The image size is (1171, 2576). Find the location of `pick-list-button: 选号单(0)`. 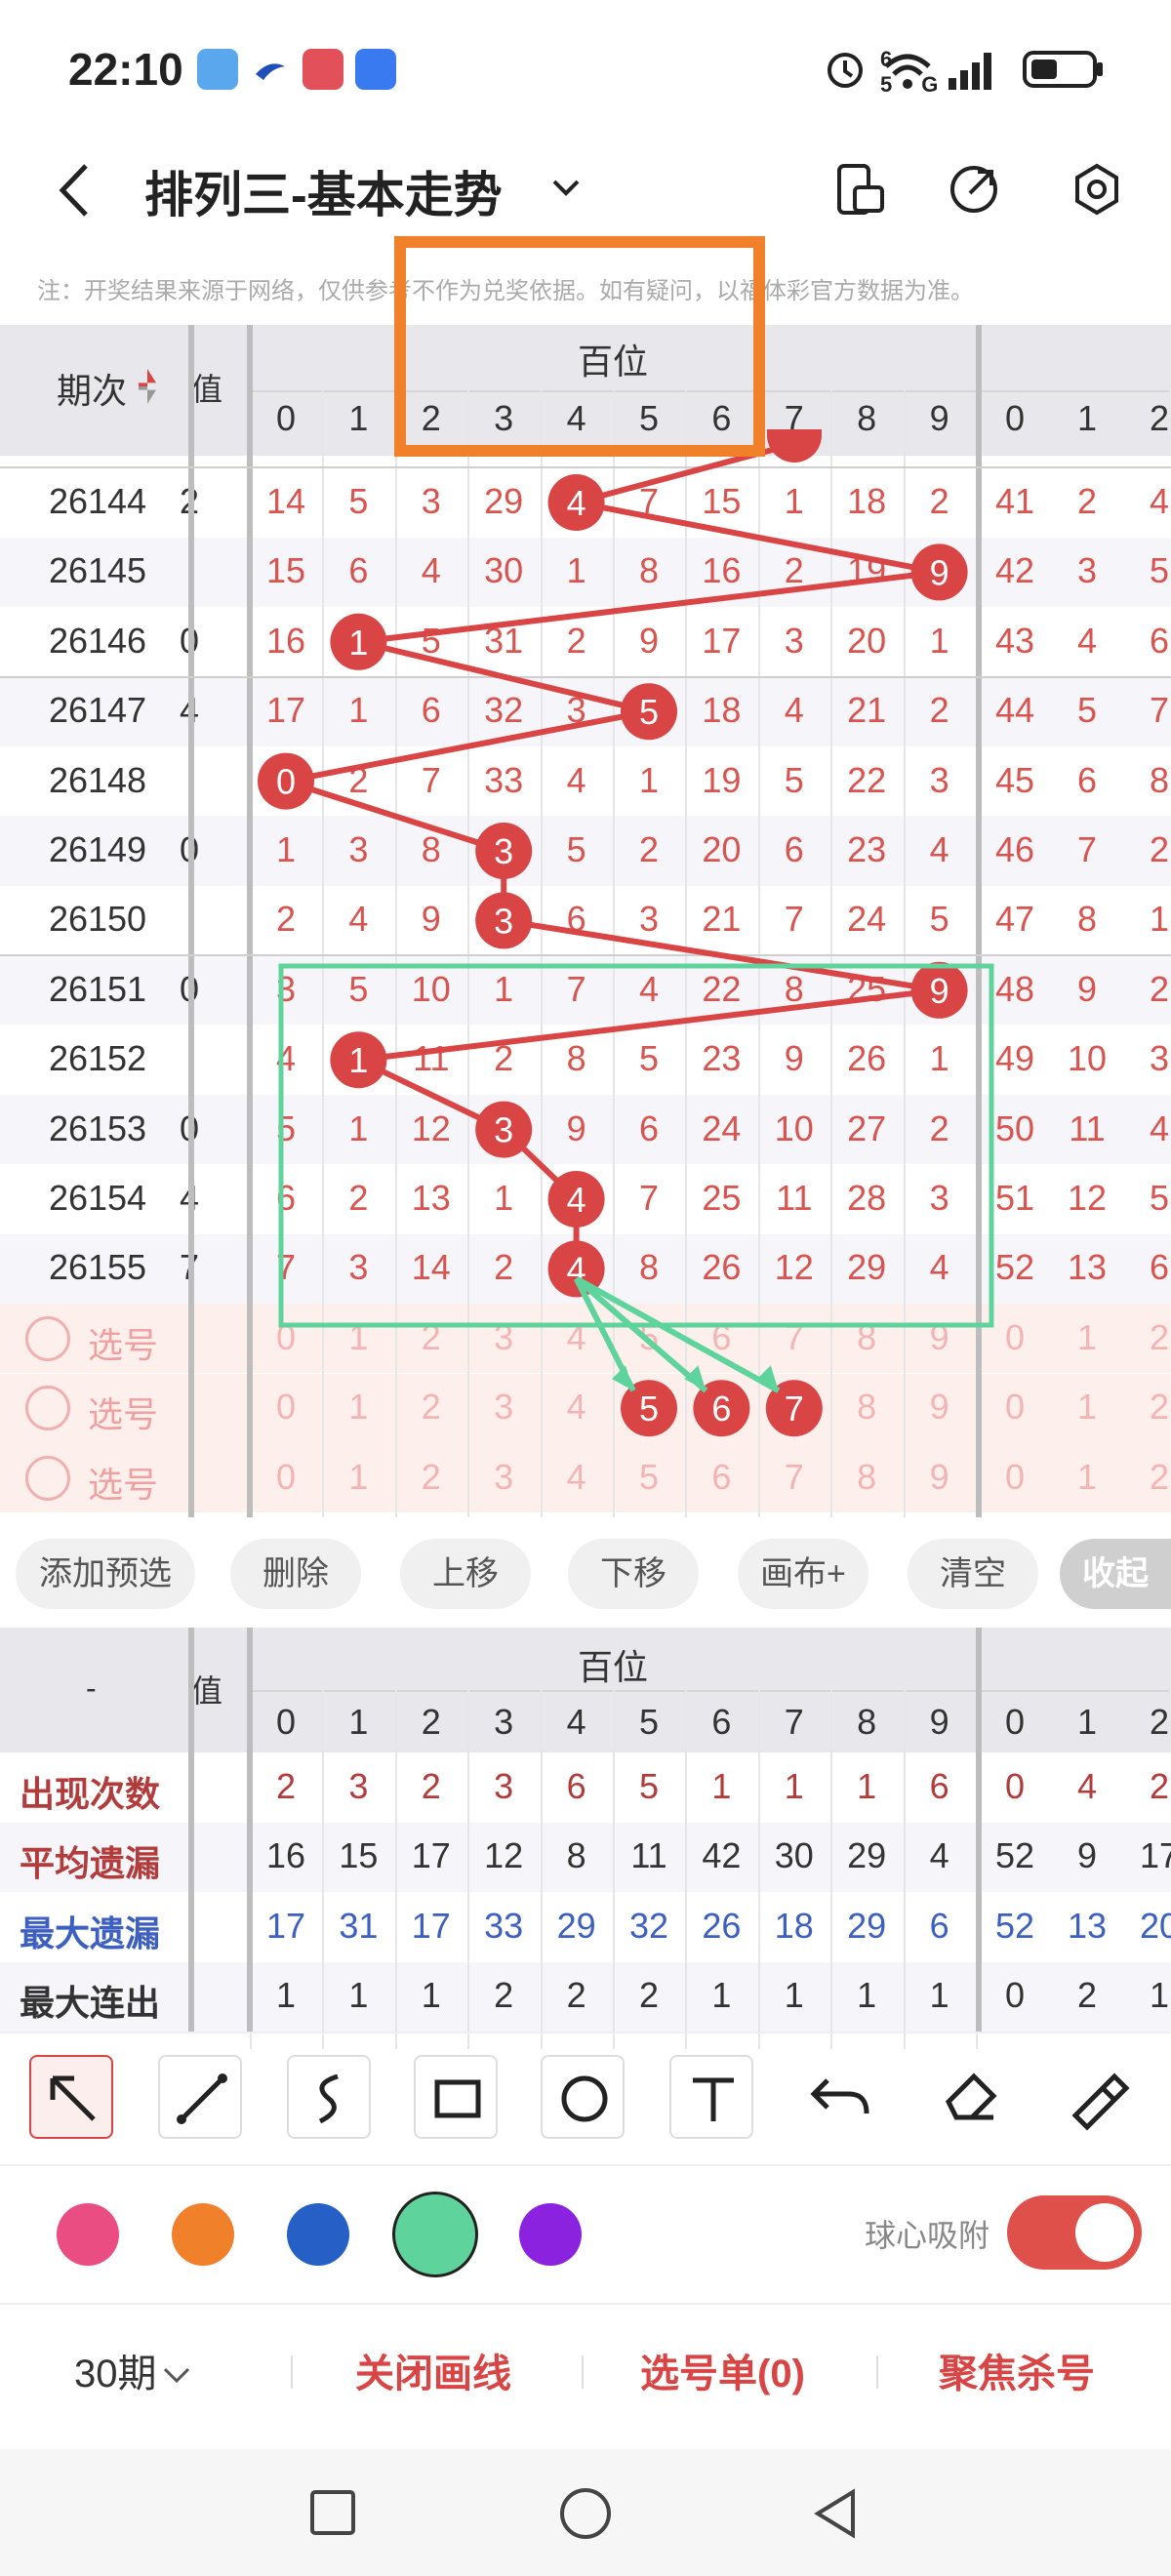

pick-list-button: 选号单(0) is located at coordinates (722, 2370).